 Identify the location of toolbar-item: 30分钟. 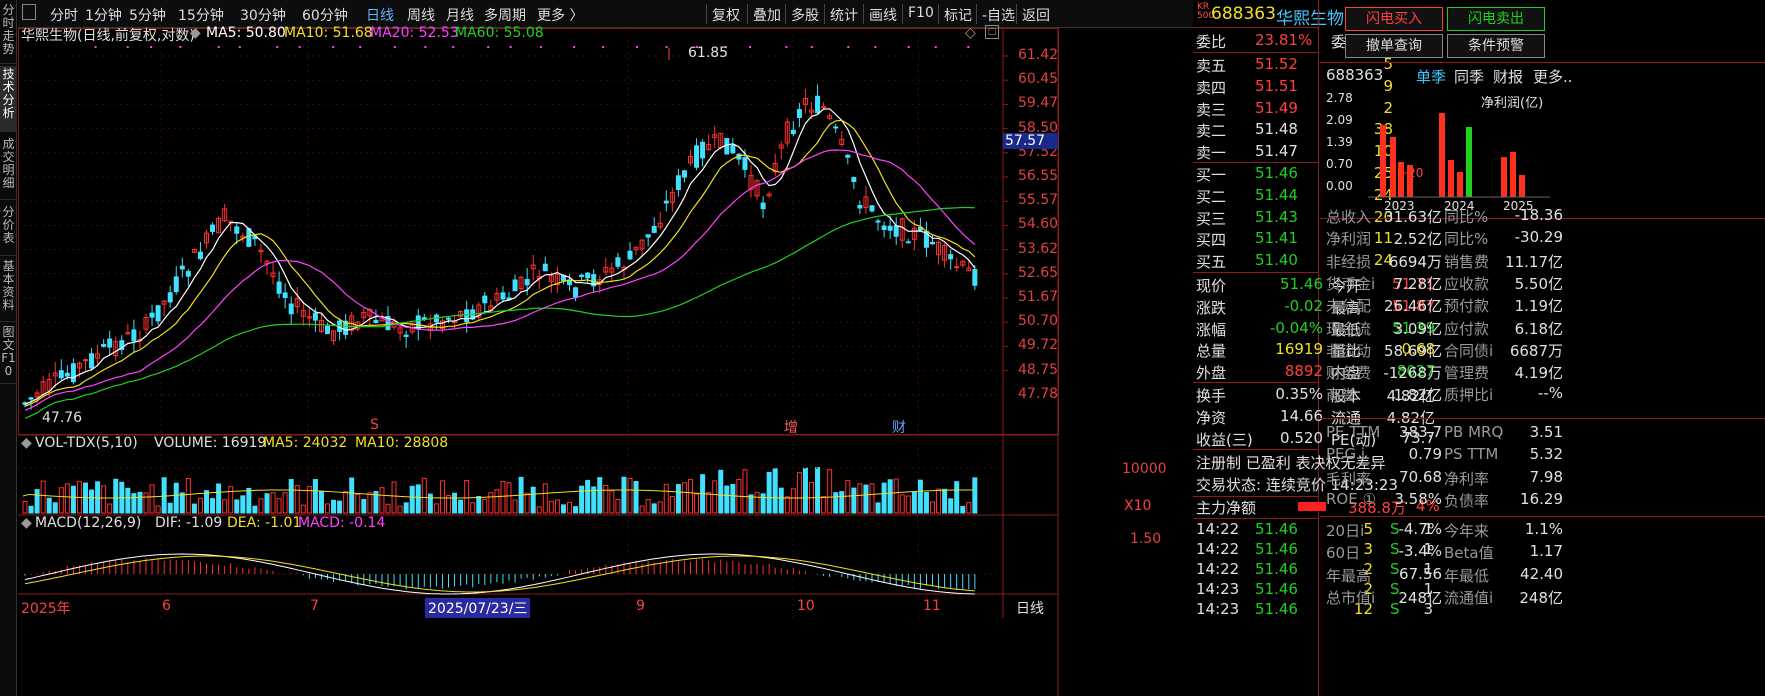
(263, 15).